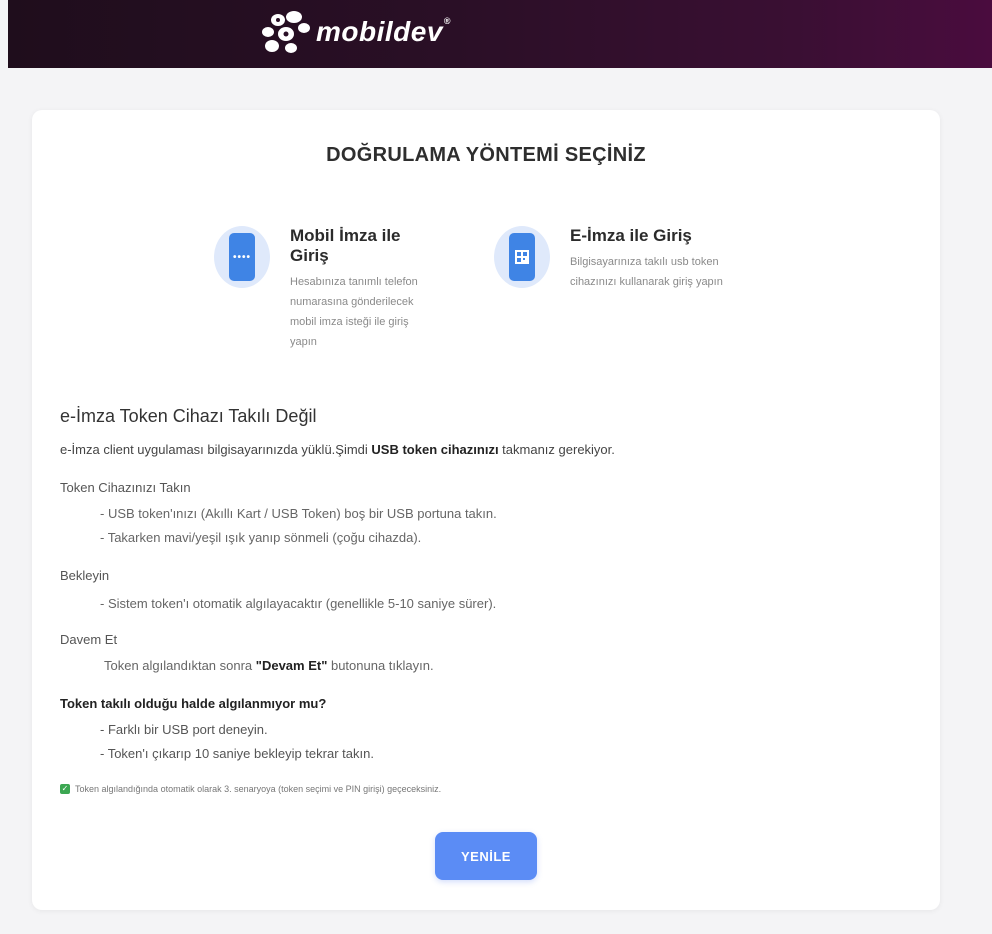 This screenshot has width=992, height=934. What do you see at coordinates (380, 665) in the screenshot?
I see `continue-suffix: butonuna tıklayın.` at bounding box center [380, 665].